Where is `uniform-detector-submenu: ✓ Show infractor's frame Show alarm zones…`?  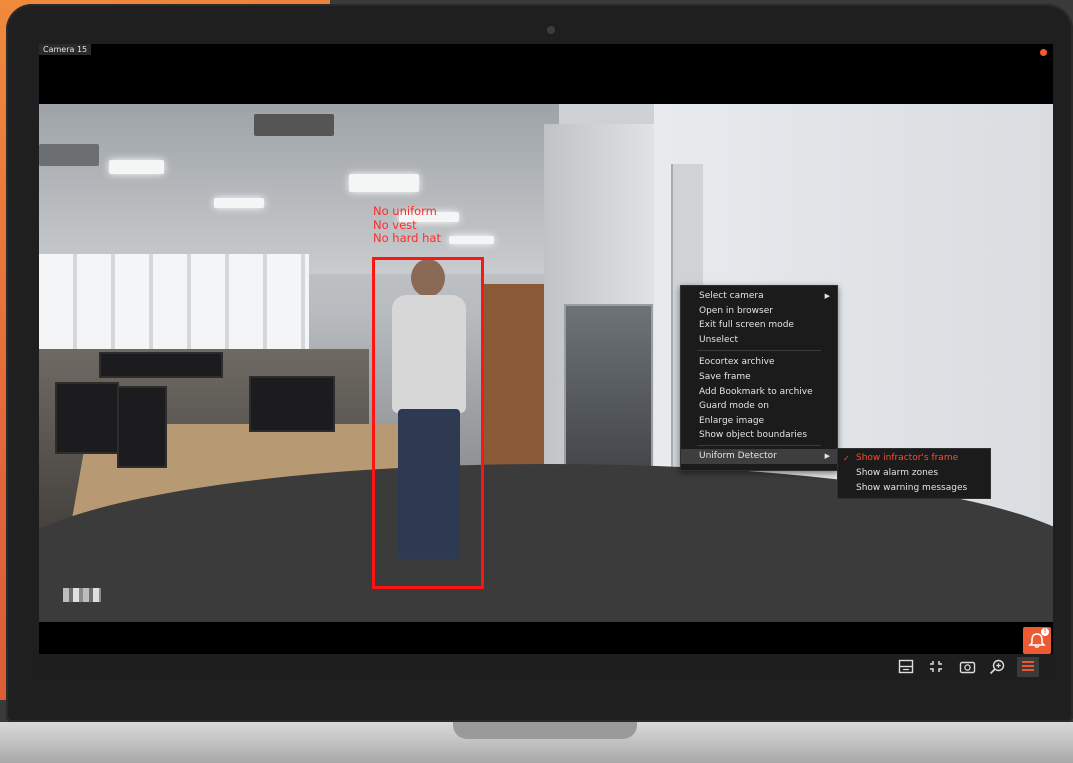 uniform-detector-submenu: ✓ Show infractor's frame Show alarm zones… is located at coordinates (914, 473).